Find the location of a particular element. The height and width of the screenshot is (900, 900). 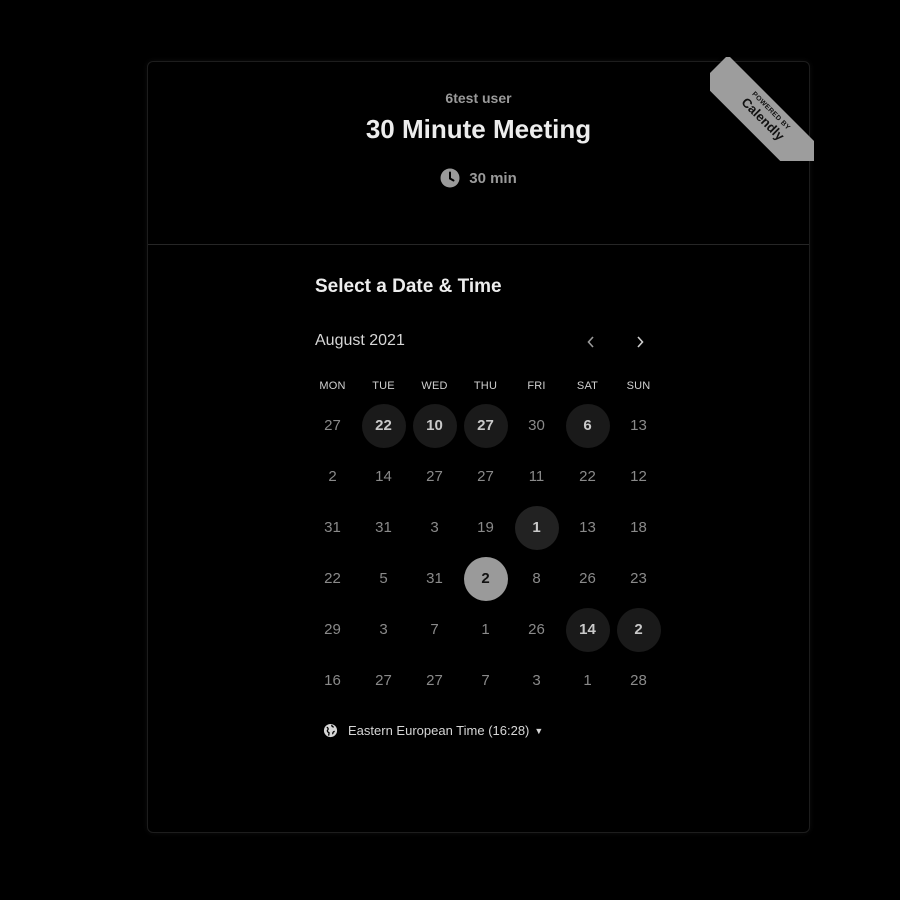

calendar-day-number: 10 is located at coordinates (434, 425).